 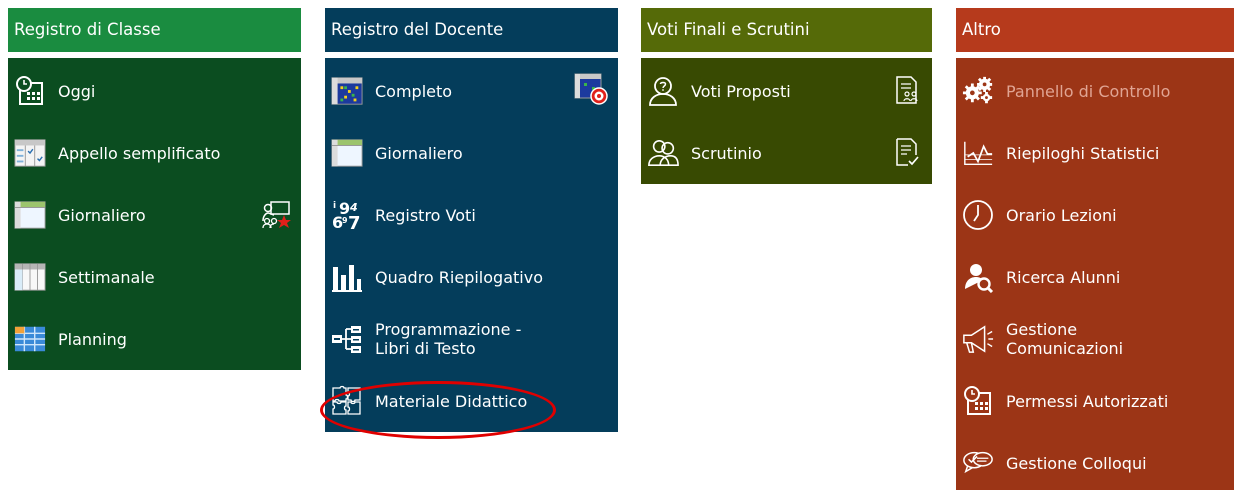 I want to click on user-search-icon, so click(x=978, y=277).